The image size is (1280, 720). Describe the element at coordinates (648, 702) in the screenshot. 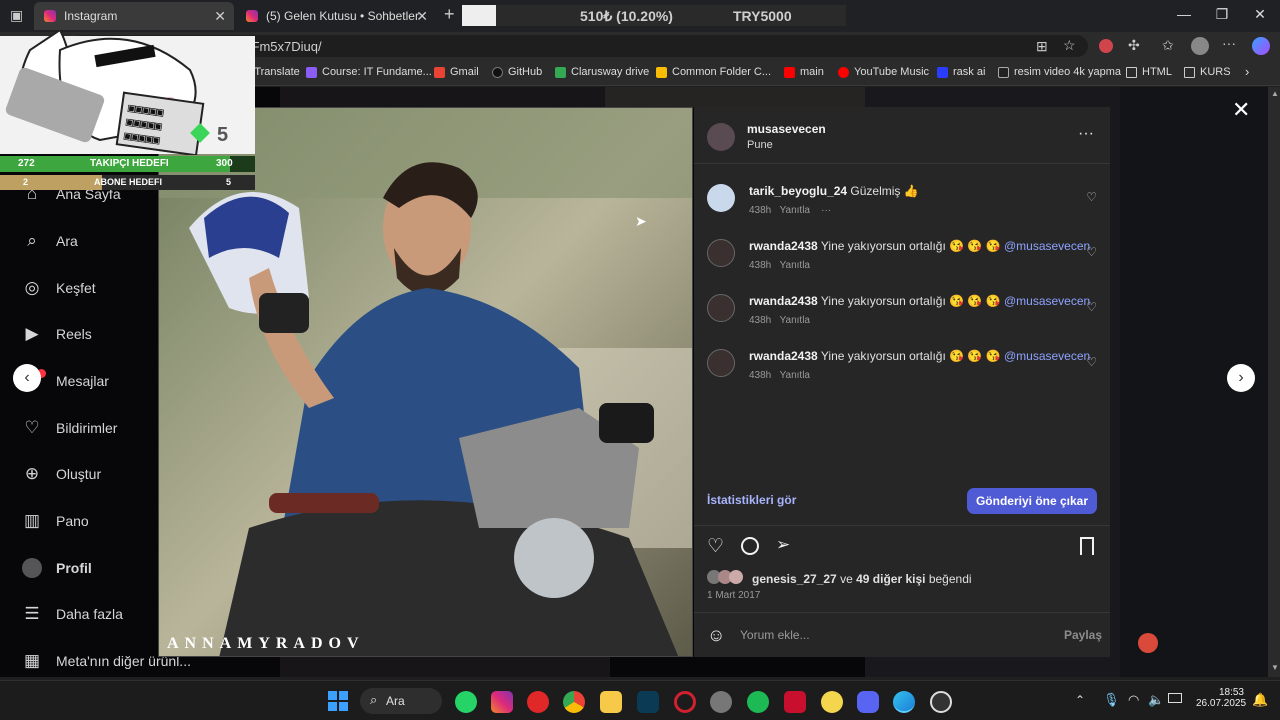

I see `disney-plus-icon` at that location.